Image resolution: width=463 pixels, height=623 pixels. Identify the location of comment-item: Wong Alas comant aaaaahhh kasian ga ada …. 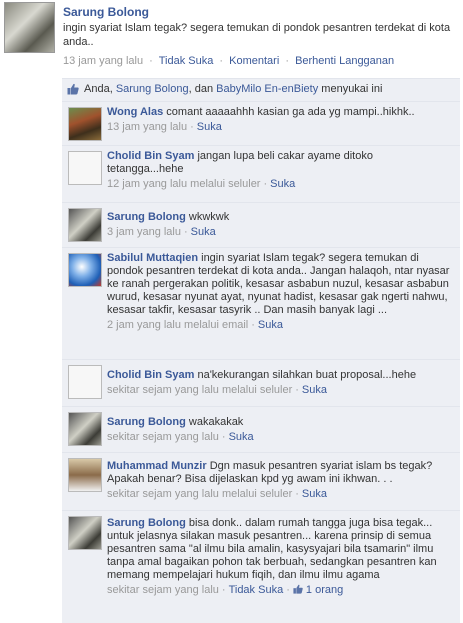
(261, 123).